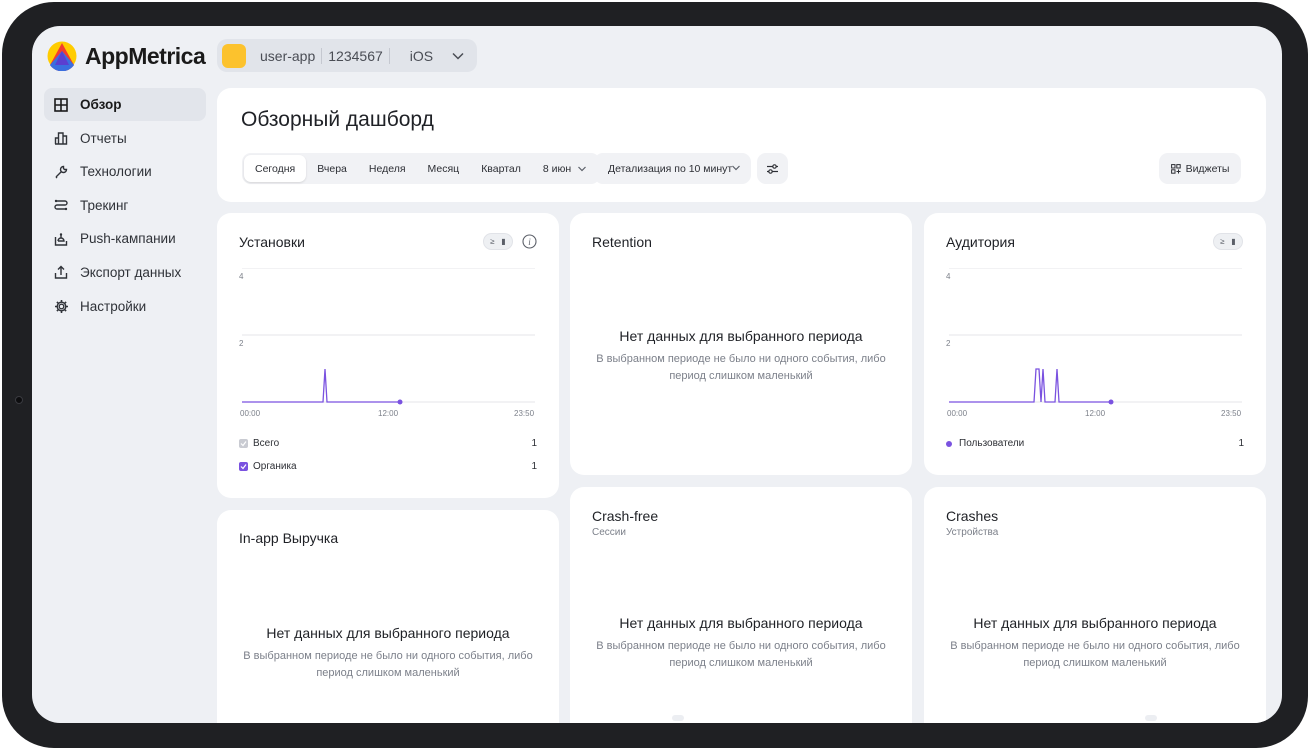 This screenshot has width=1310, height=750. Describe the element at coordinates (1175, 168) in the screenshot. I see `widgets-icon` at that location.